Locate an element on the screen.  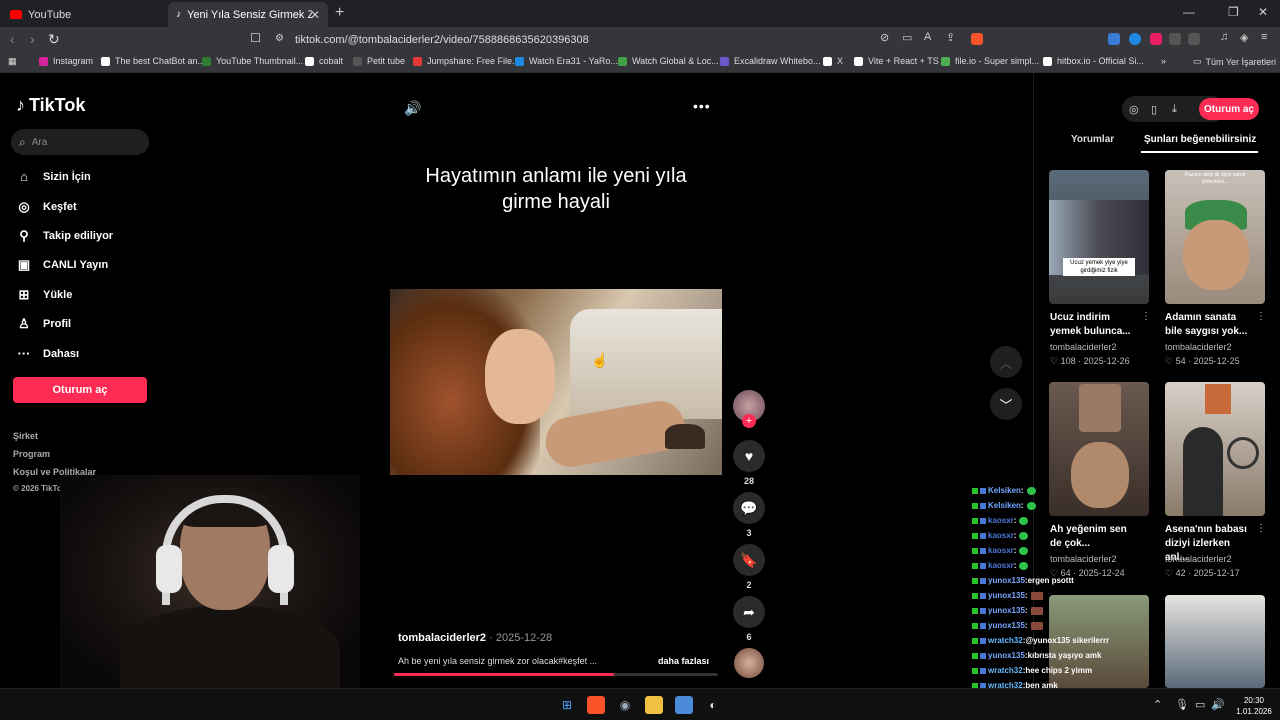
windows-start-icon: ⊞ is located at coordinates (567, 705).